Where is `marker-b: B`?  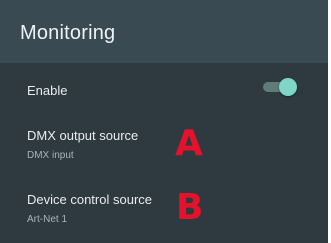
marker-b: B is located at coordinates (190, 207).